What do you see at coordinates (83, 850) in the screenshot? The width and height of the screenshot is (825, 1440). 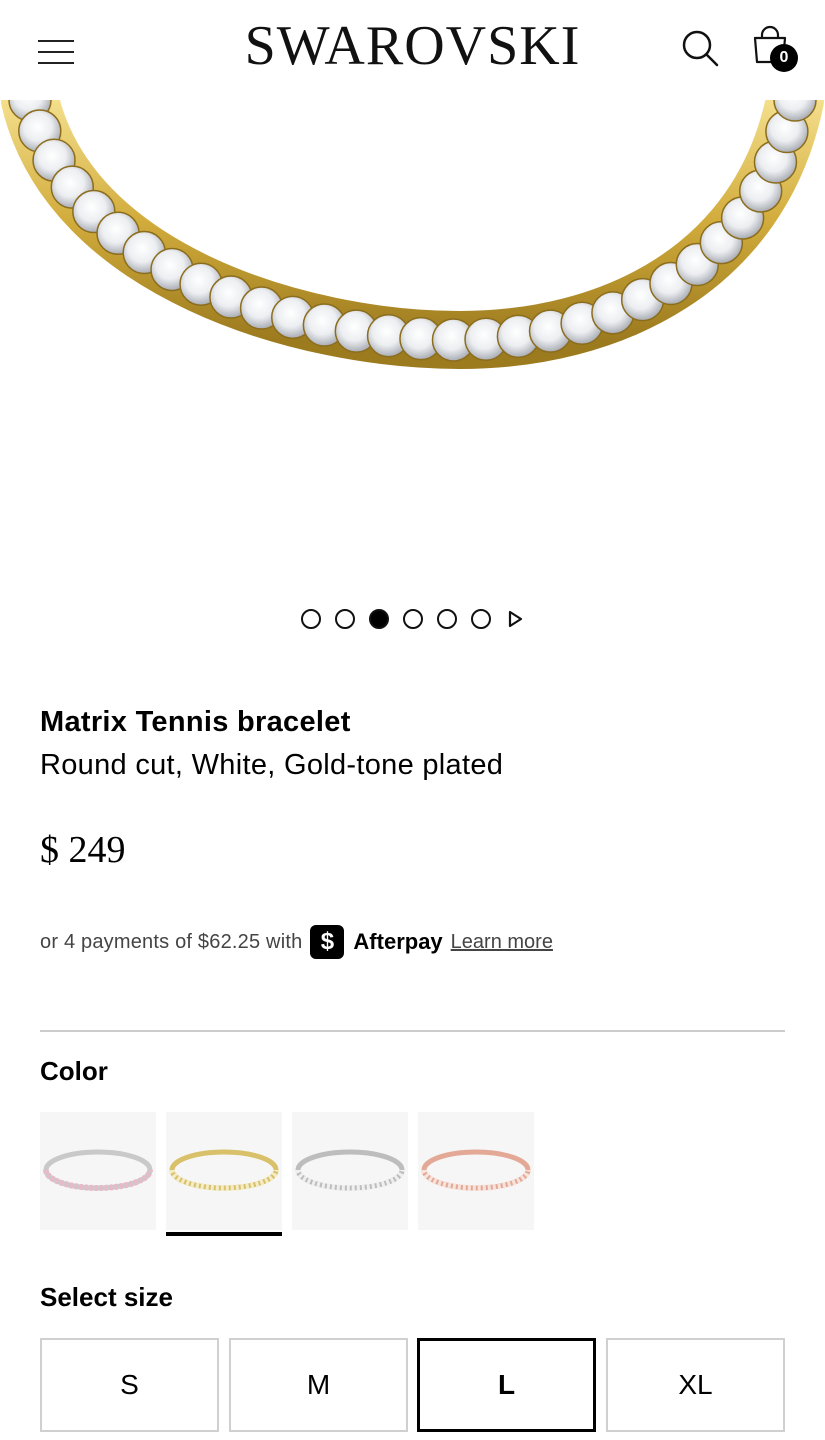 I see `product-price: $ 249` at bounding box center [83, 850].